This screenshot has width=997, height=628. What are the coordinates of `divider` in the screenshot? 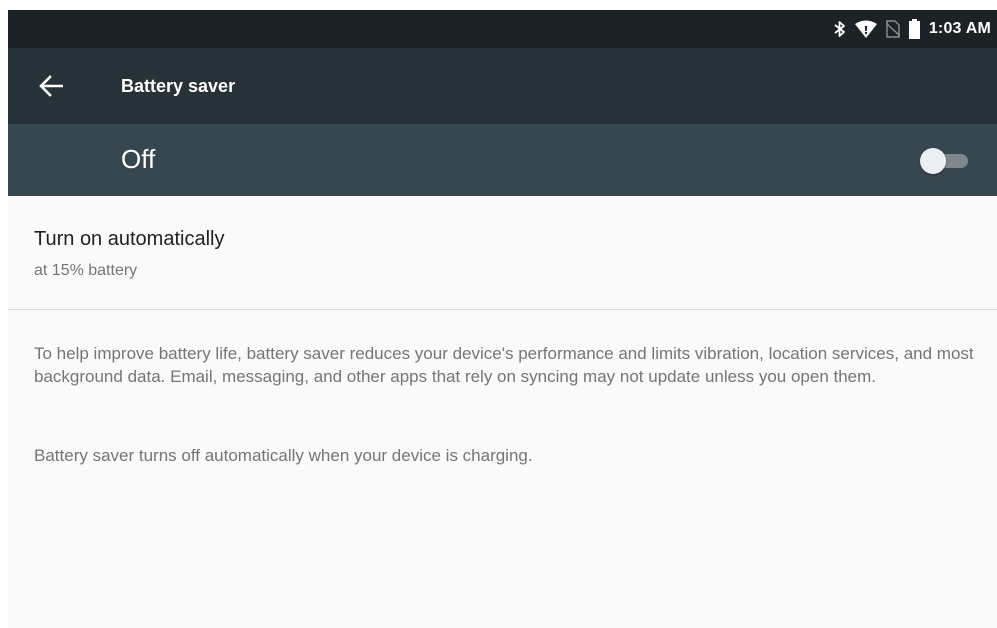 It's located at (502, 309).